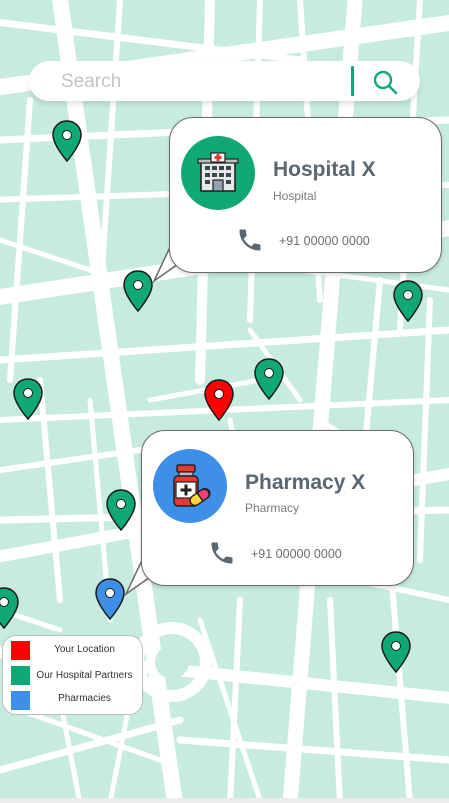  What do you see at coordinates (296, 554) in the screenshot?
I see `pharmacy-phone: +91 00000 0000` at bounding box center [296, 554].